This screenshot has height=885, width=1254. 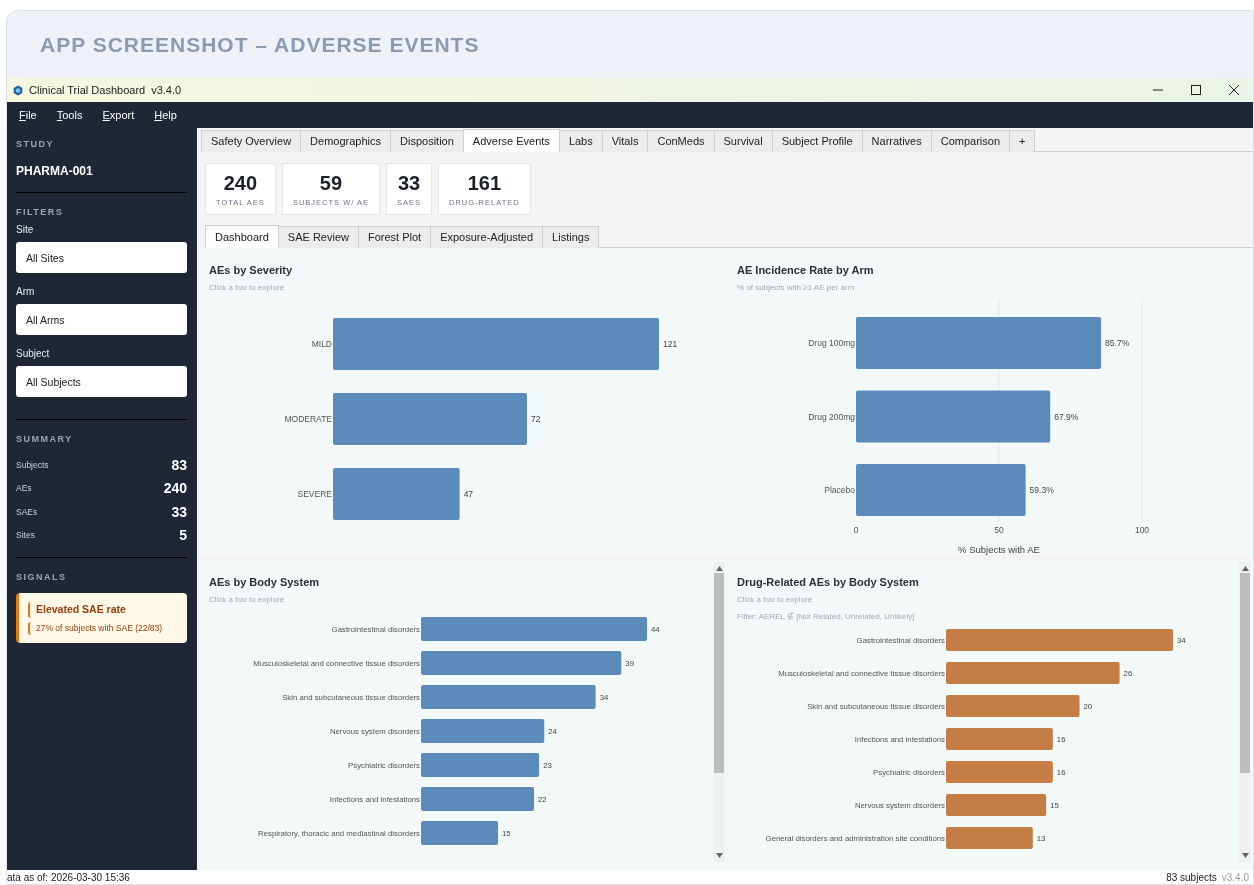 What do you see at coordinates (101, 381) in the screenshot?
I see `select-field: All Subjects` at bounding box center [101, 381].